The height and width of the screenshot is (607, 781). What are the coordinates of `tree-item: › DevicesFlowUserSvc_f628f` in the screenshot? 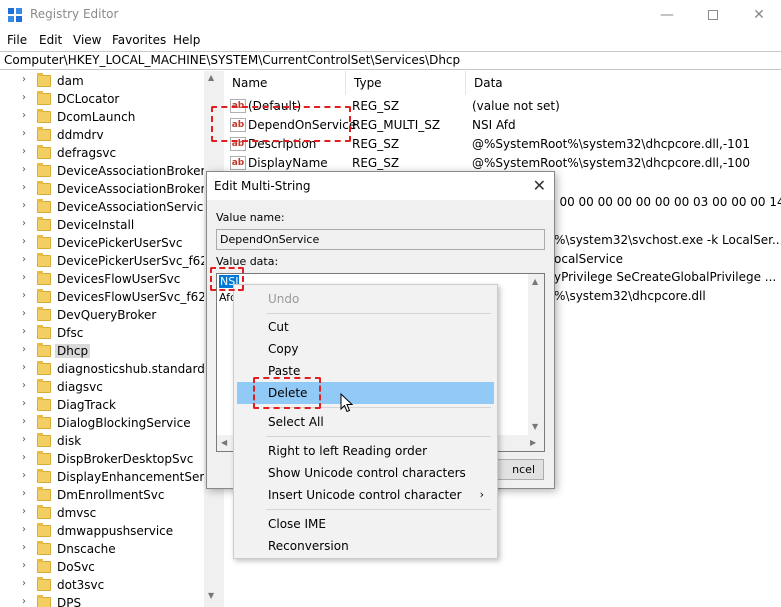 It's located at (109, 297).